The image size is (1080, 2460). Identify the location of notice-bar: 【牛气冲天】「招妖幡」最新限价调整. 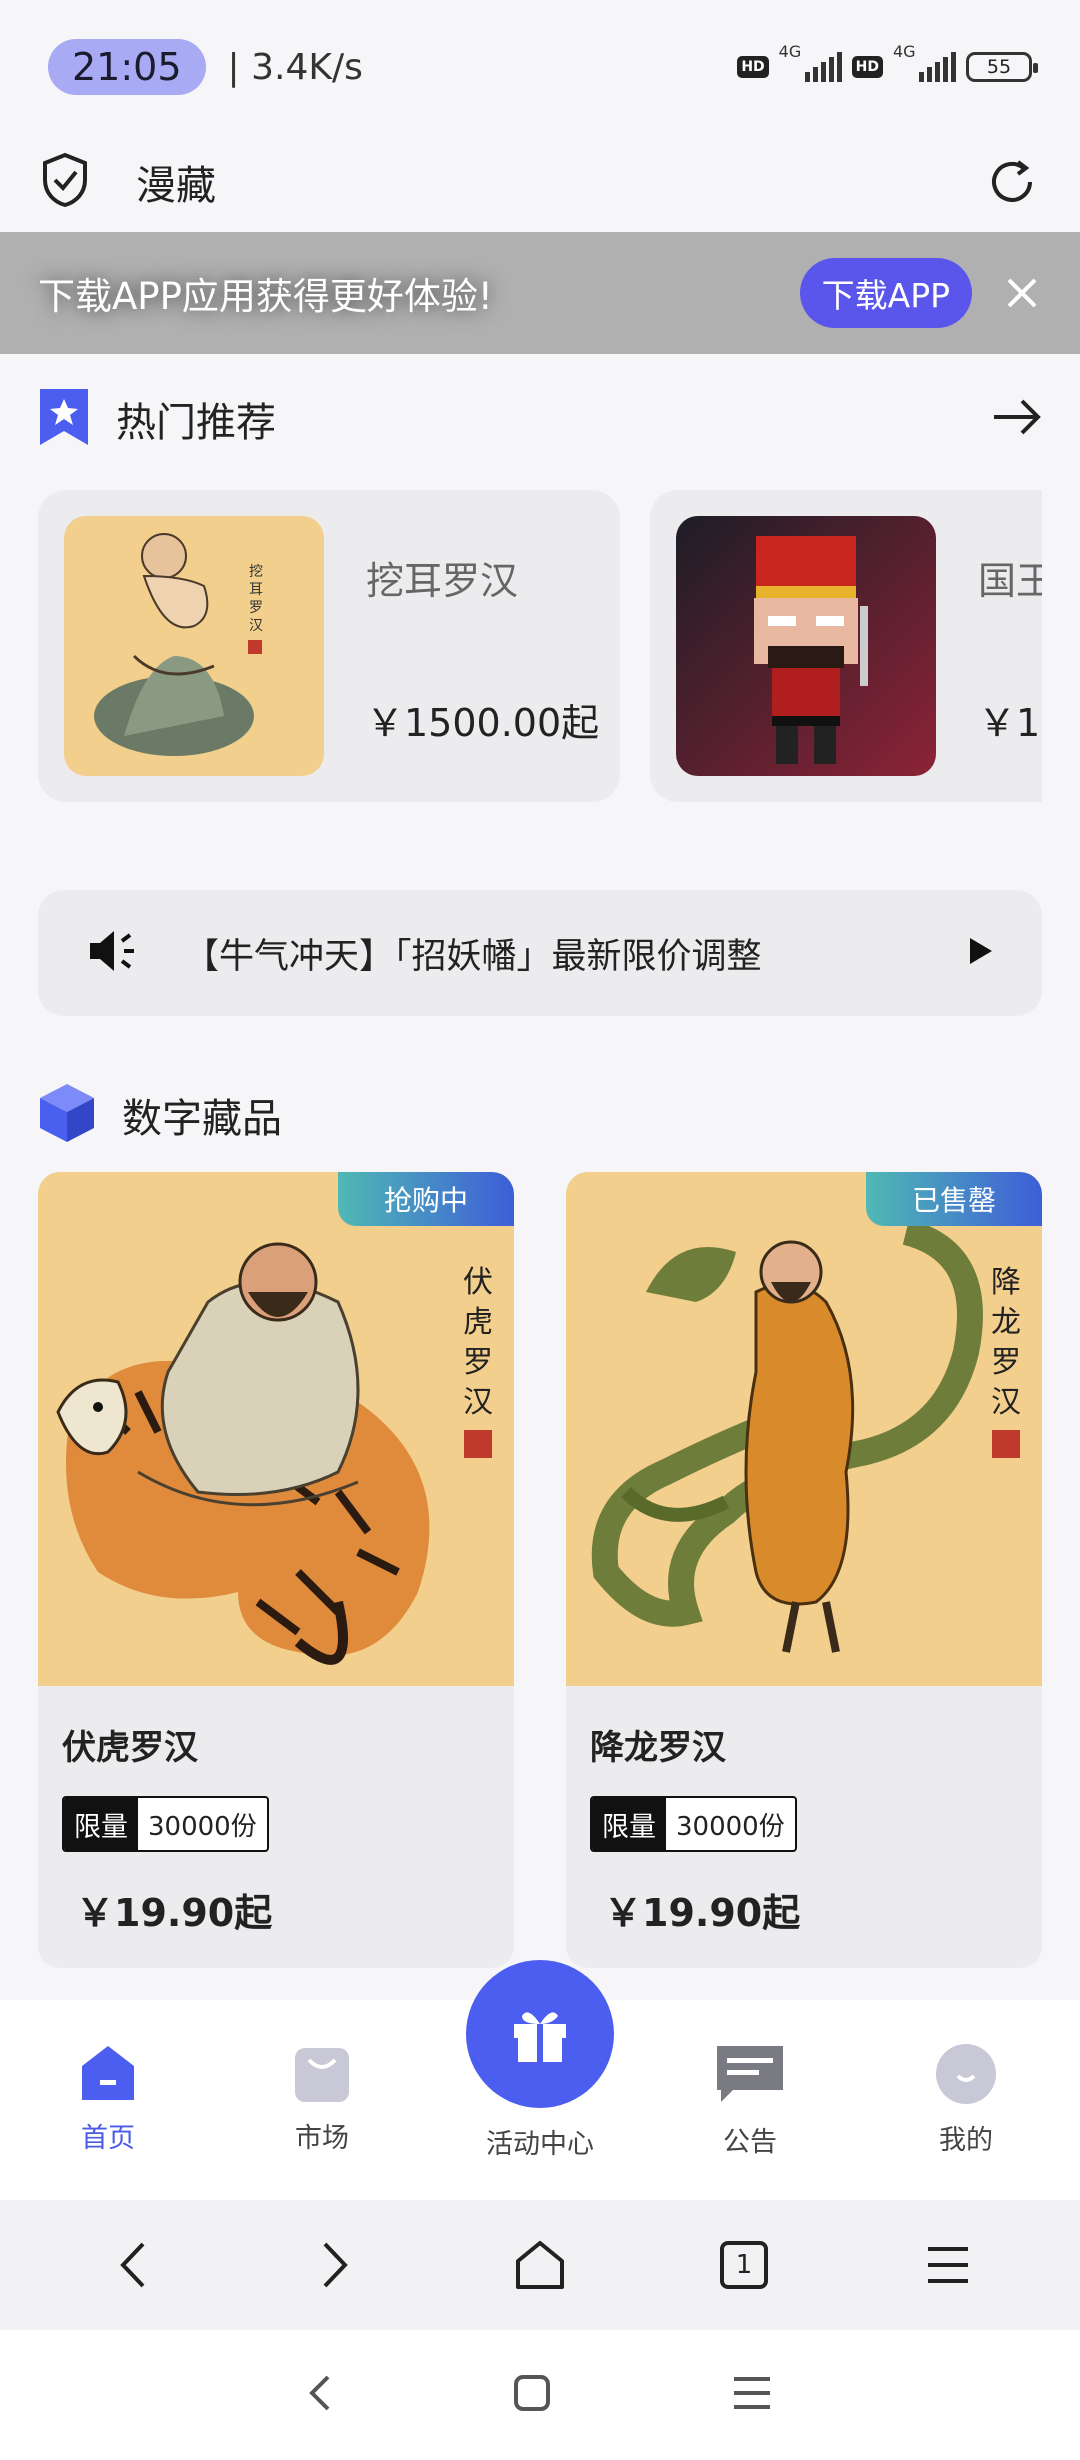
(540, 953).